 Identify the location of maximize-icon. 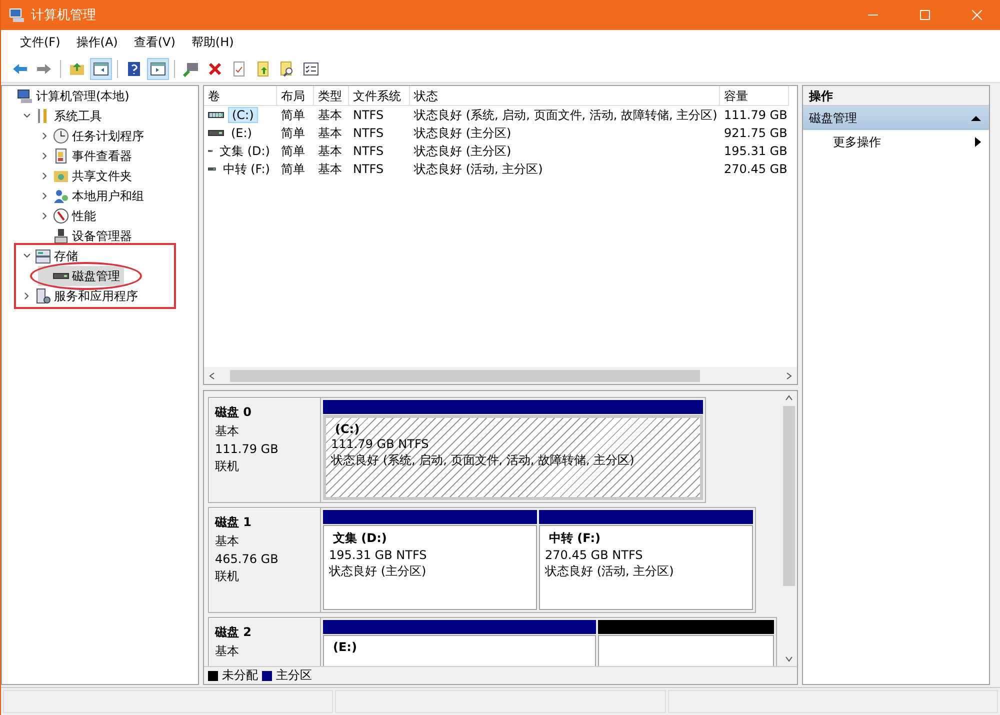
(925, 15).